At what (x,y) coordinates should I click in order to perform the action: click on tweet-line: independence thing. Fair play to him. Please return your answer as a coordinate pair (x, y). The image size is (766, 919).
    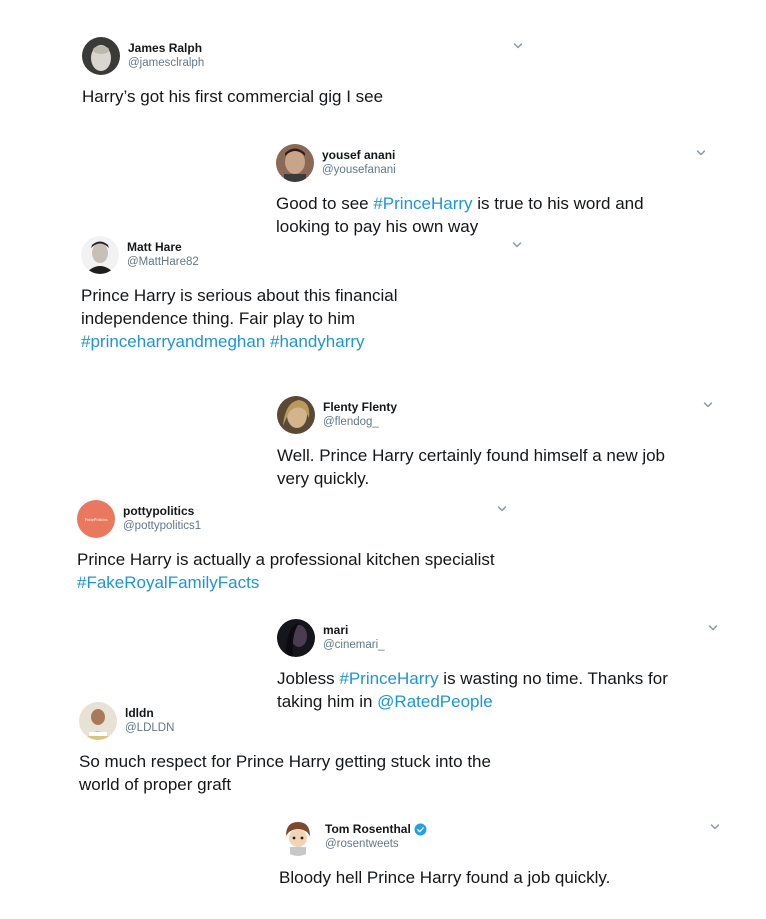
    Looking at the image, I should click on (218, 318).